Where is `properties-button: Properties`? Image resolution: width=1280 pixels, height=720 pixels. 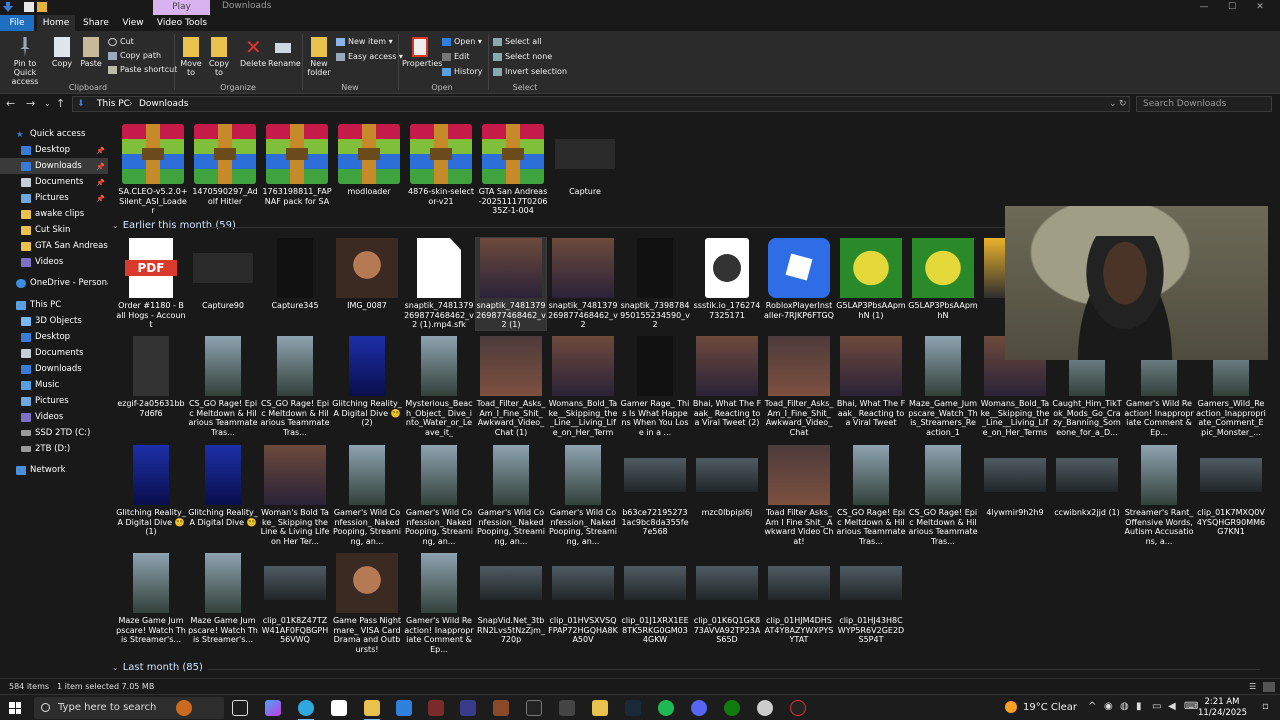 properties-button: Properties is located at coordinates (422, 52).